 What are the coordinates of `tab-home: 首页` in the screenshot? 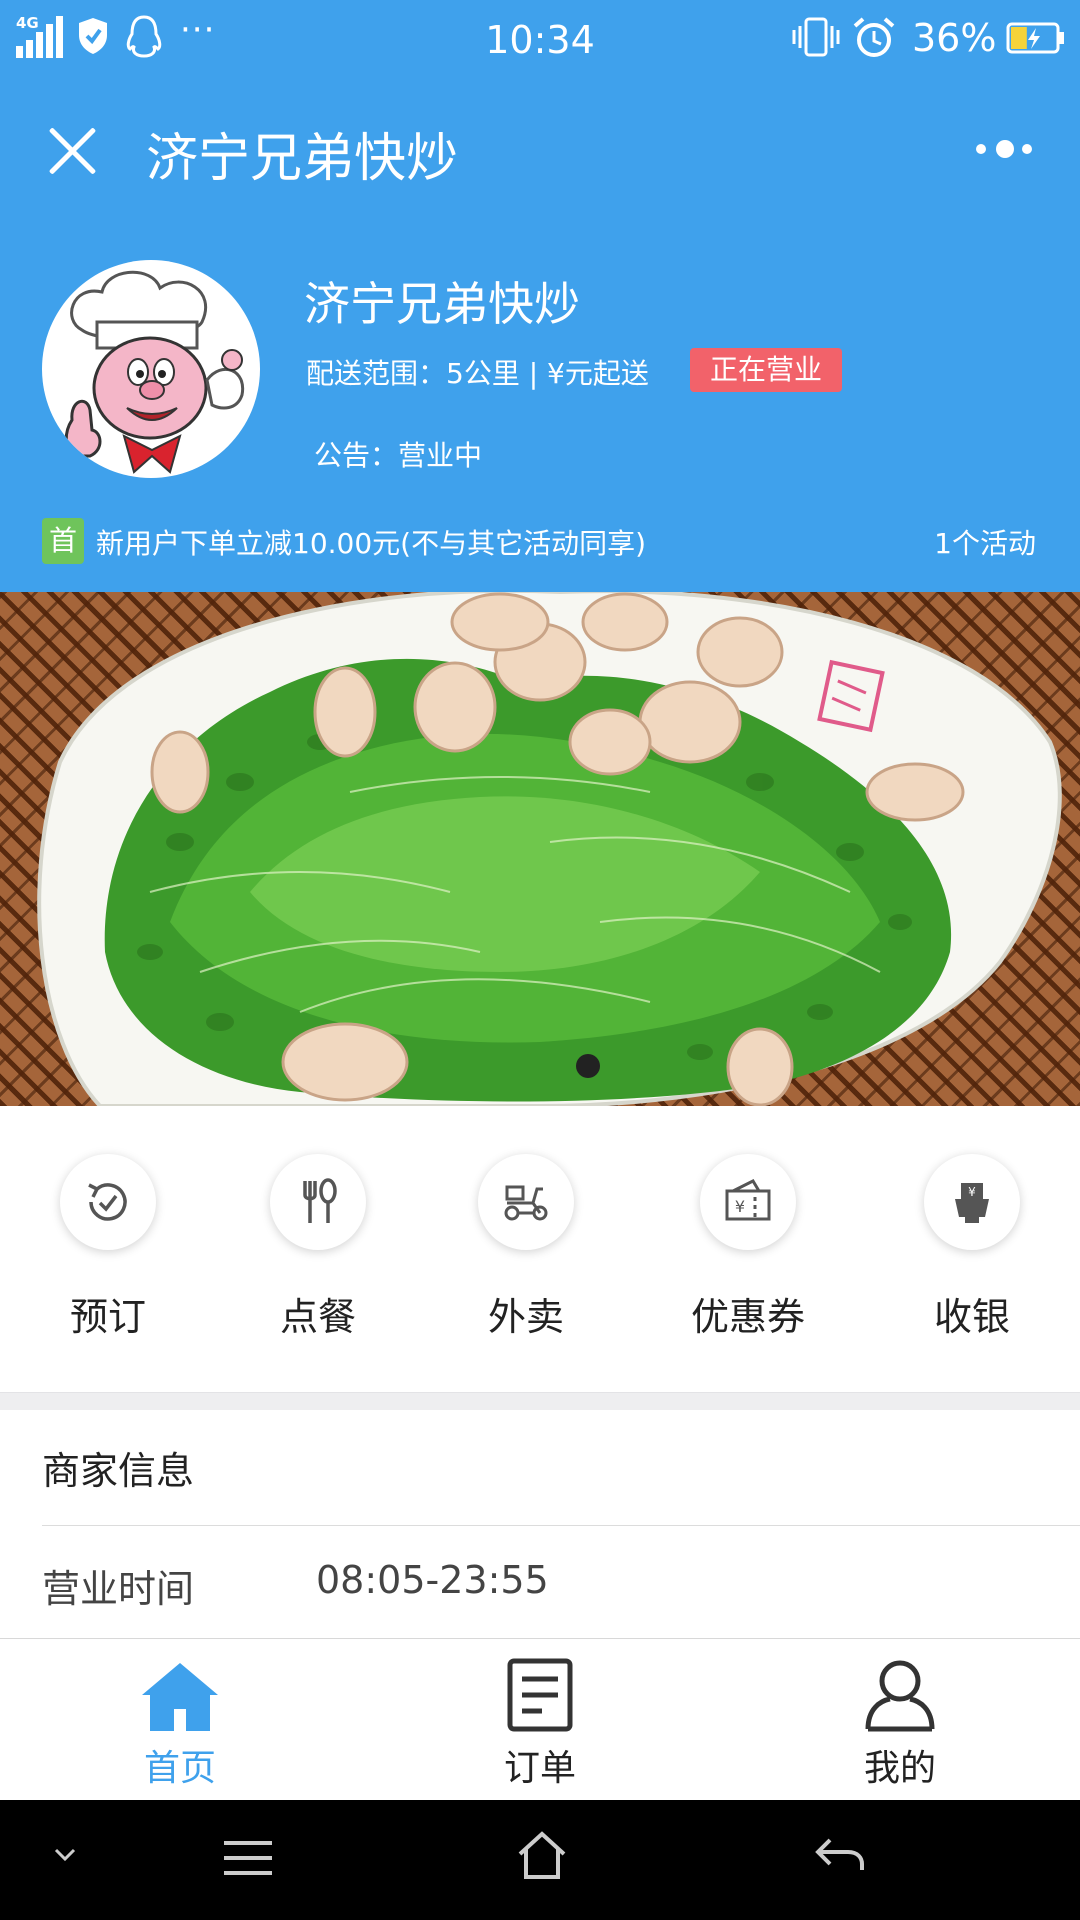 It's located at (180, 1723).